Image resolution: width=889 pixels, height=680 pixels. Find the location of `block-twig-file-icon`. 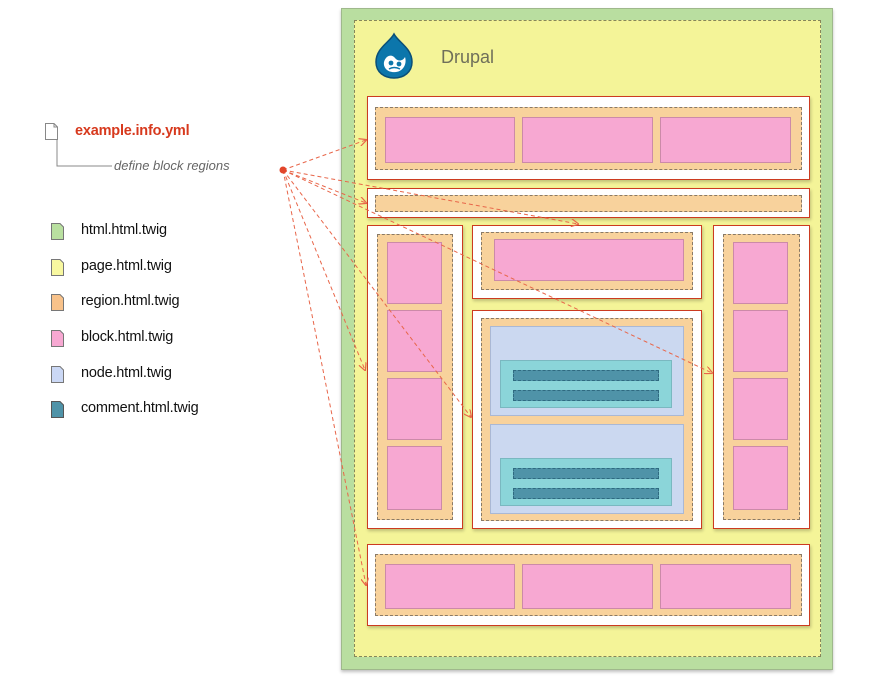

block-twig-file-icon is located at coordinates (57, 338).